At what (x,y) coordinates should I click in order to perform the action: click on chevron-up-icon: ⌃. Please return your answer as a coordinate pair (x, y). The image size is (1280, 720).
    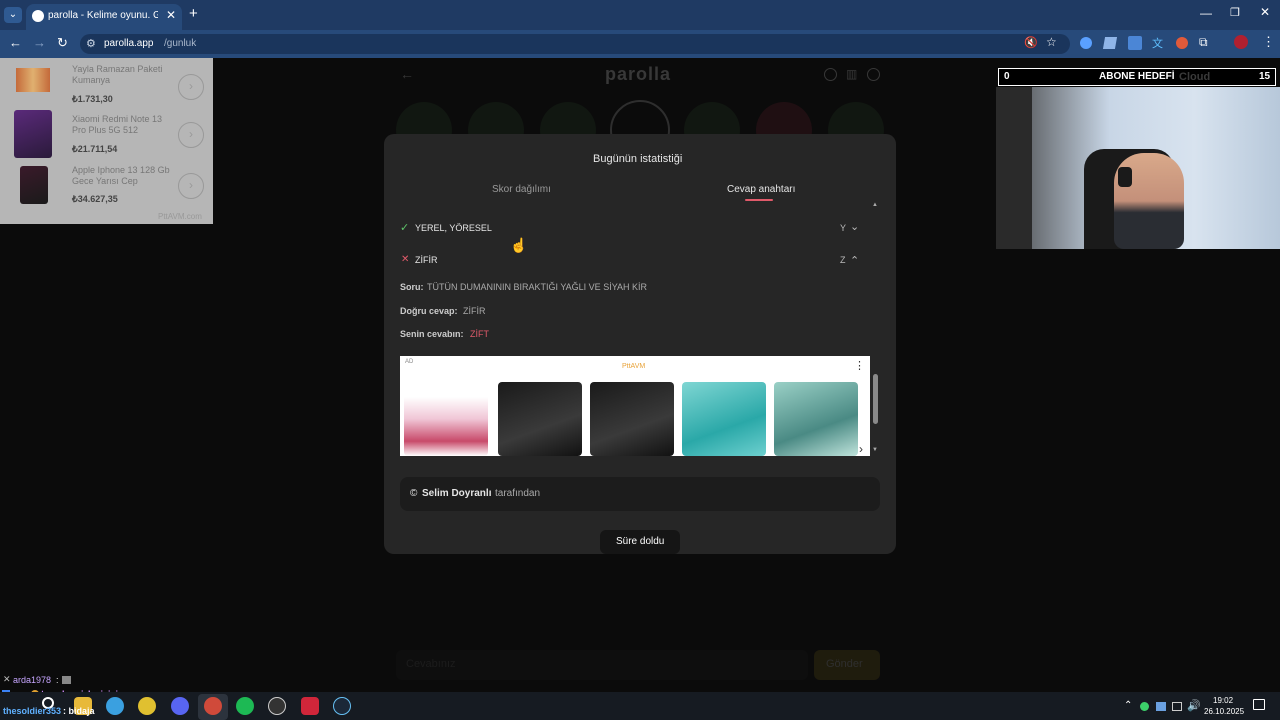
    Looking at the image, I should click on (855, 261).